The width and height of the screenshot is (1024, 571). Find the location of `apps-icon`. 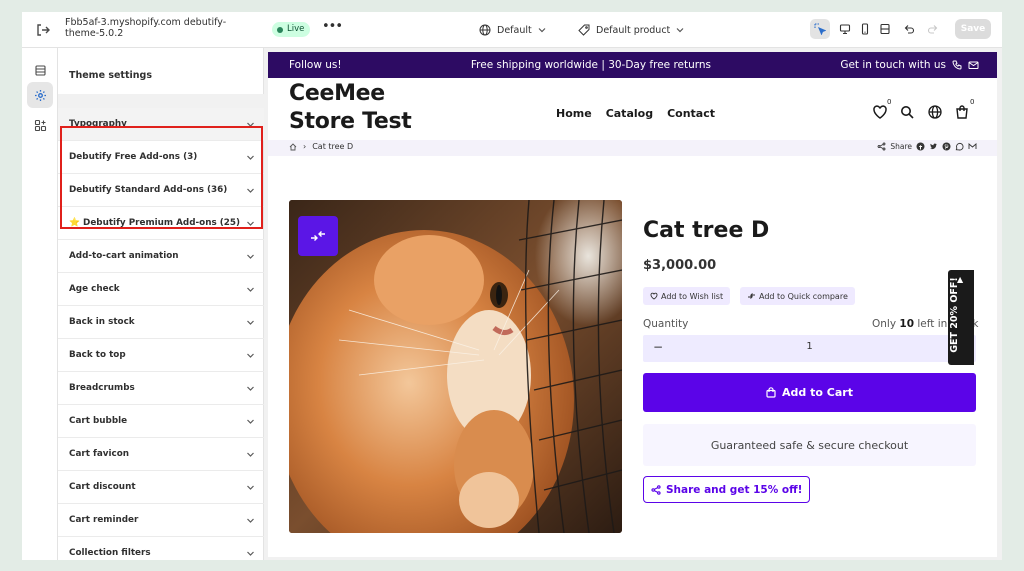

apps-icon is located at coordinates (40, 125).